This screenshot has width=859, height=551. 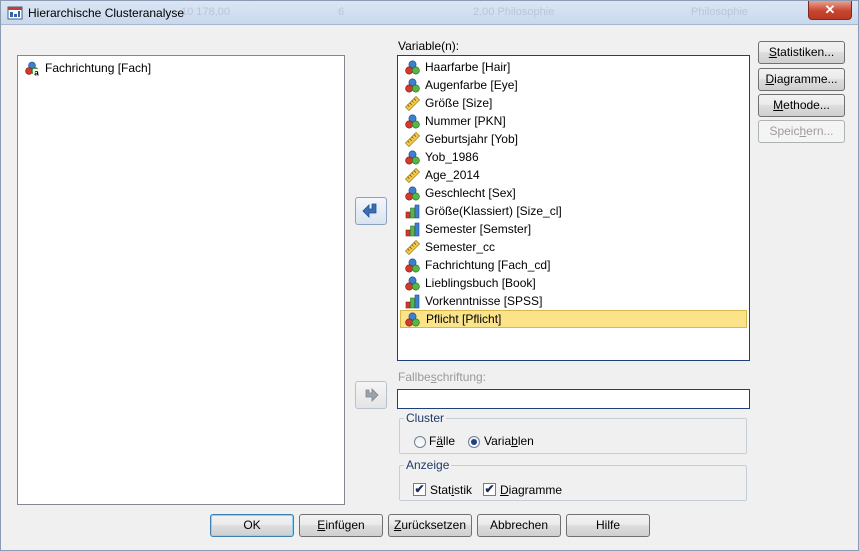 I want to click on variable-item-label: Semester [Semster], so click(x=478, y=229).